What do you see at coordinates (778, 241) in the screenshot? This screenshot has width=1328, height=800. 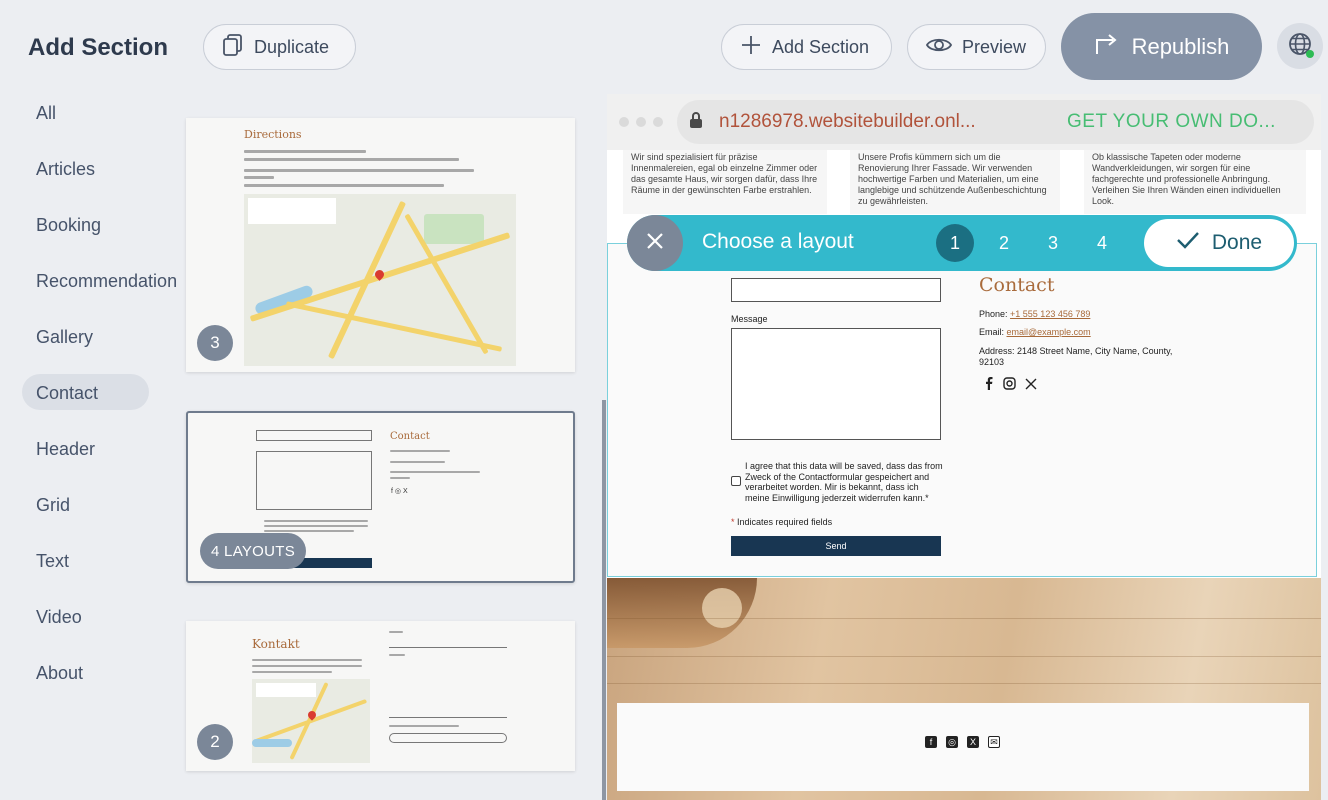 I see `layout-chooser-title: Choose a layout` at bounding box center [778, 241].